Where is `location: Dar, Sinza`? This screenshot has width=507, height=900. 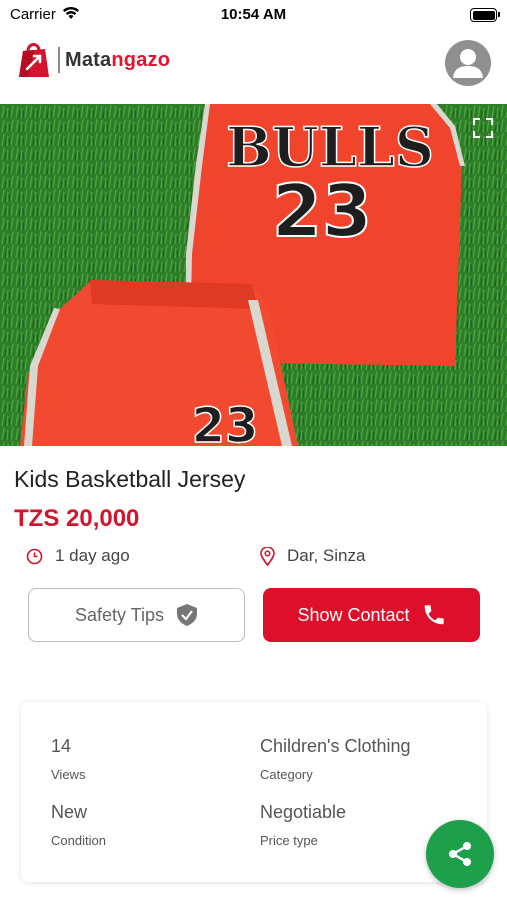 location: Dar, Sinza is located at coordinates (312, 556).